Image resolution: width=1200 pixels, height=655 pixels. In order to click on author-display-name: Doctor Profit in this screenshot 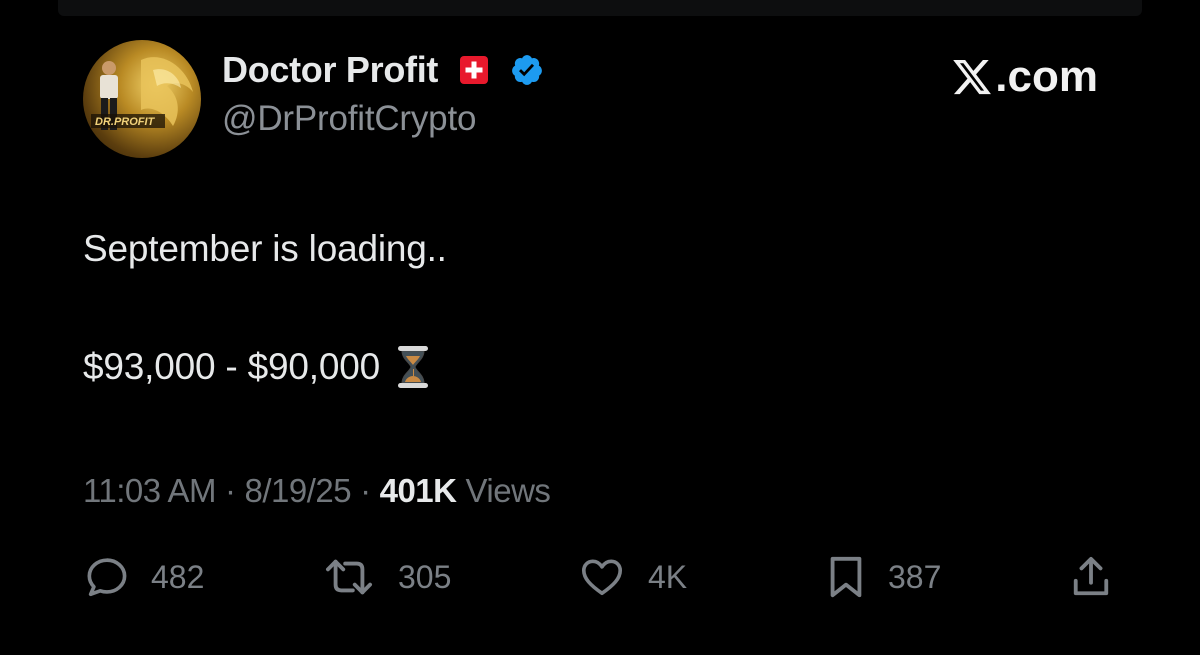, I will do `click(330, 70)`.